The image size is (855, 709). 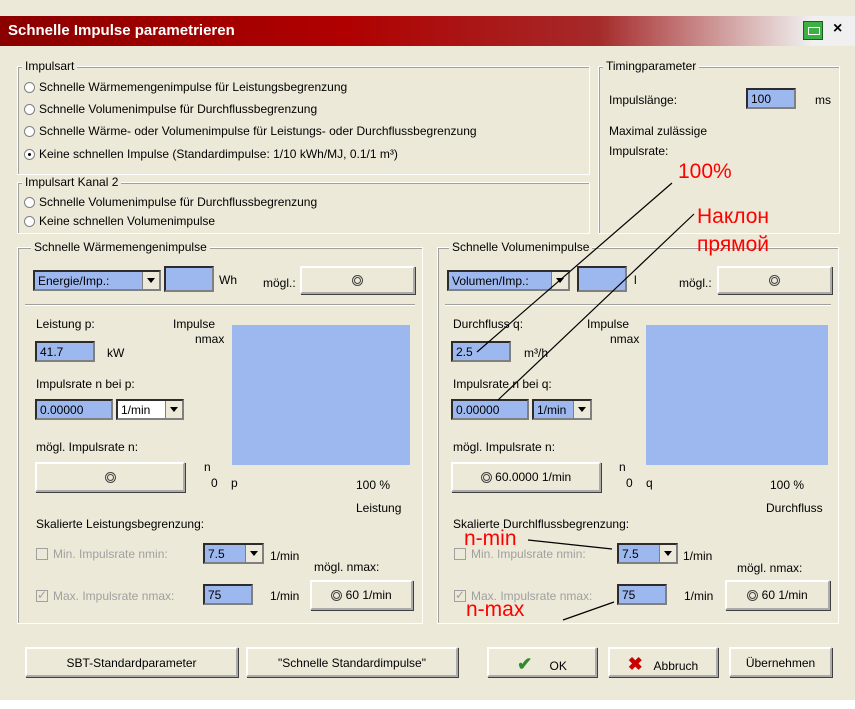 What do you see at coordinates (570, 544) in the screenshot?
I see `annotation-line-nmin` at bounding box center [570, 544].